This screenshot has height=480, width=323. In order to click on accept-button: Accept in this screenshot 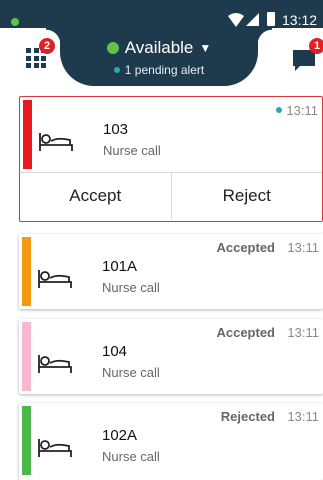, I will do `click(95, 196)`.